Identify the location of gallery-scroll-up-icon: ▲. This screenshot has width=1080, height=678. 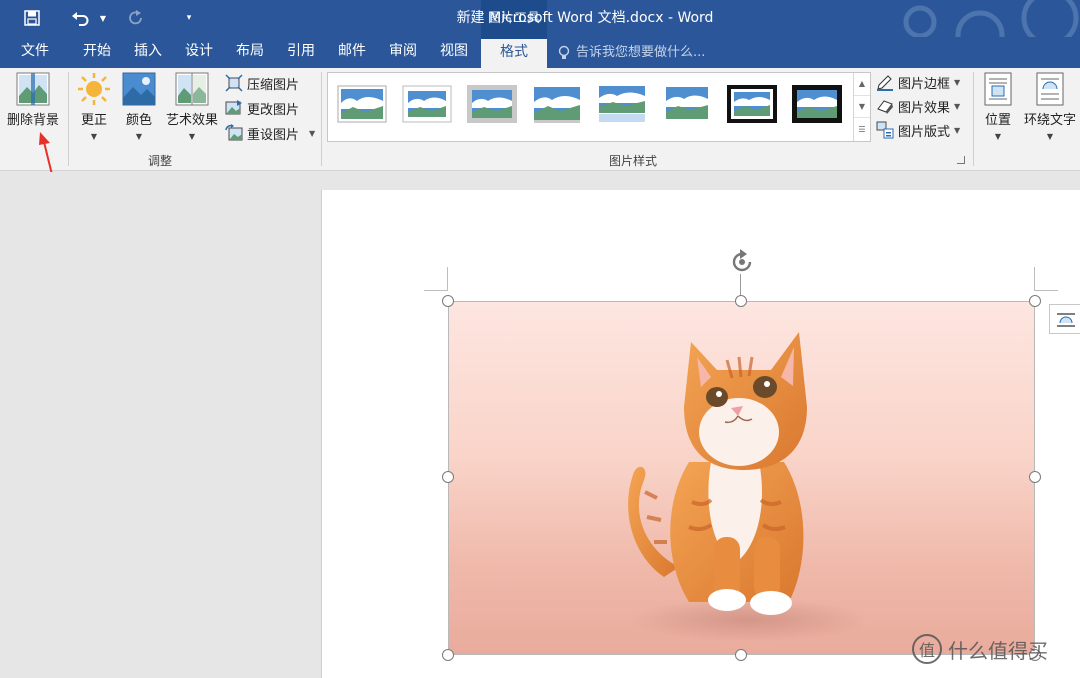
(862, 84).